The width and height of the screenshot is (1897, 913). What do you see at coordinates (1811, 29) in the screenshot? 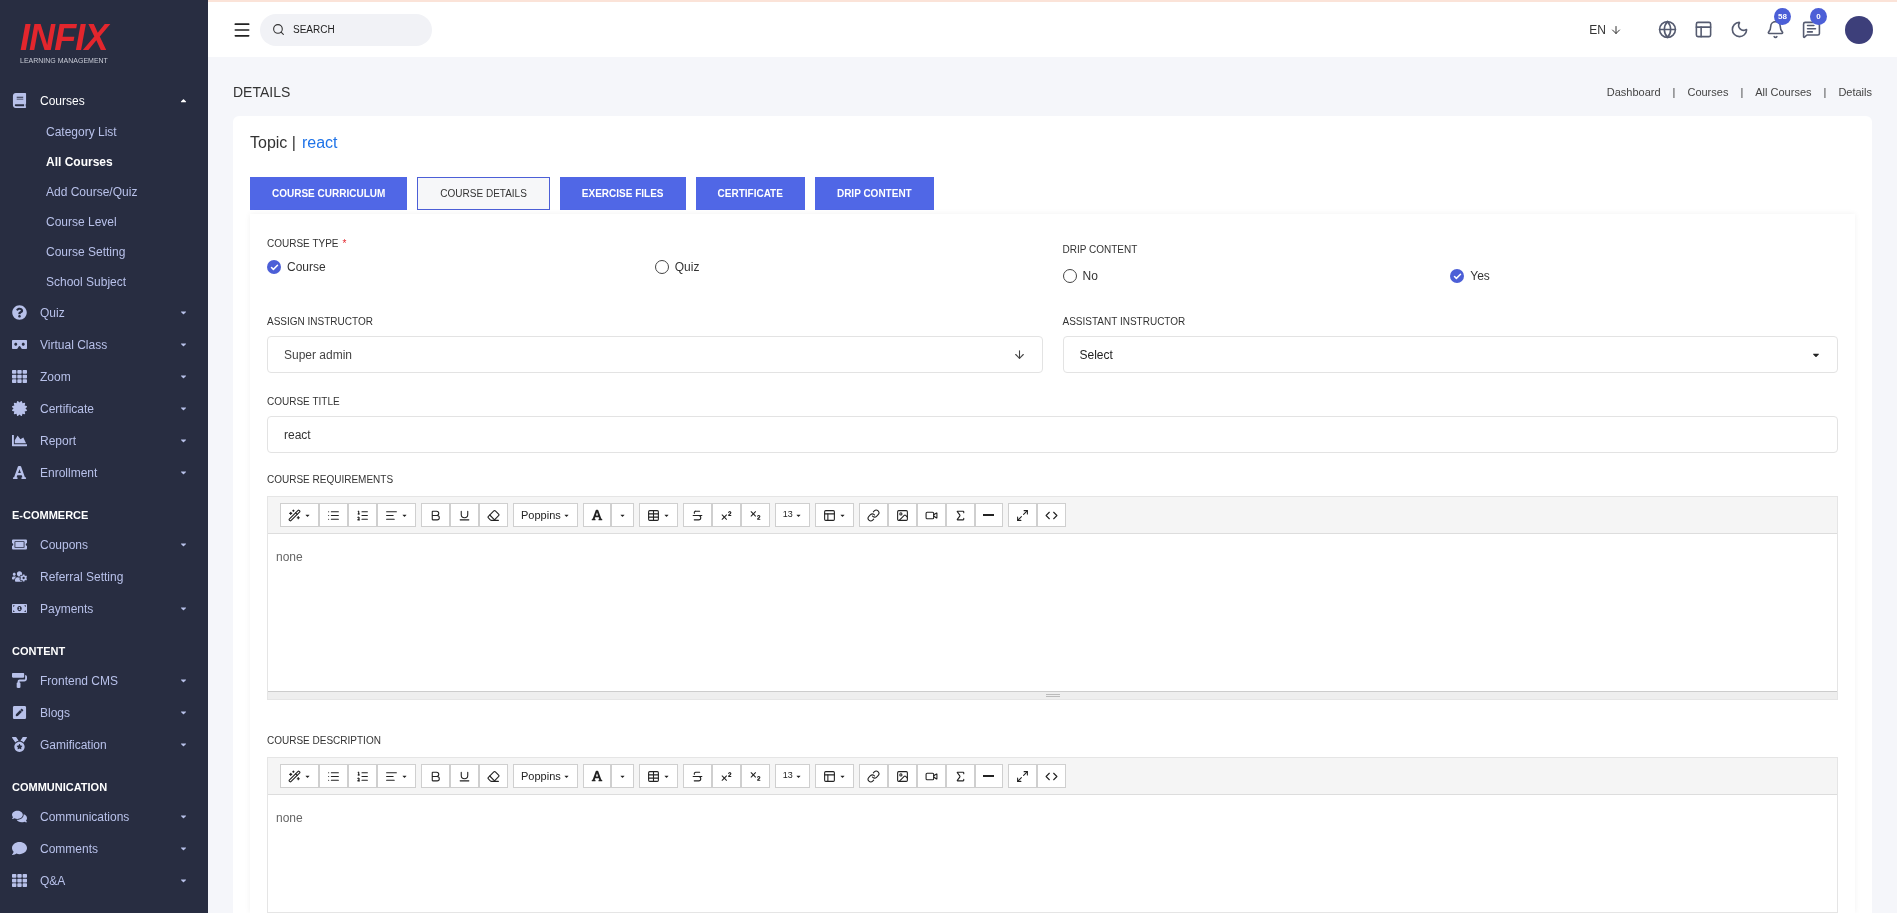
I see `message-icon` at bounding box center [1811, 29].